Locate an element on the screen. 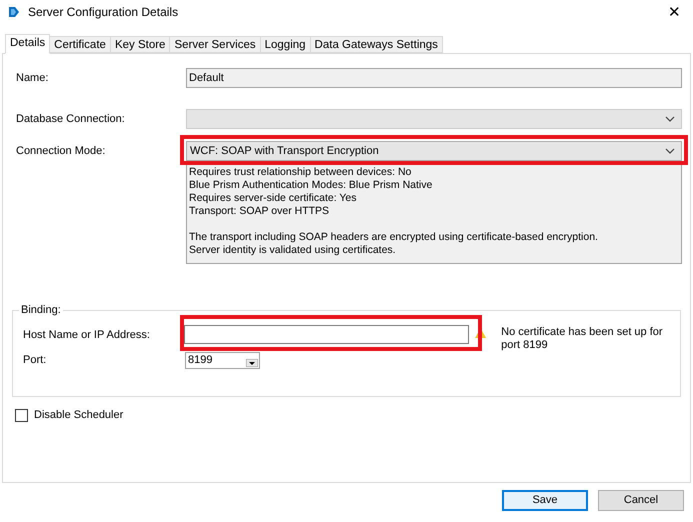 The height and width of the screenshot is (522, 693). dialog-button: Cancel is located at coordinates (641, 500).